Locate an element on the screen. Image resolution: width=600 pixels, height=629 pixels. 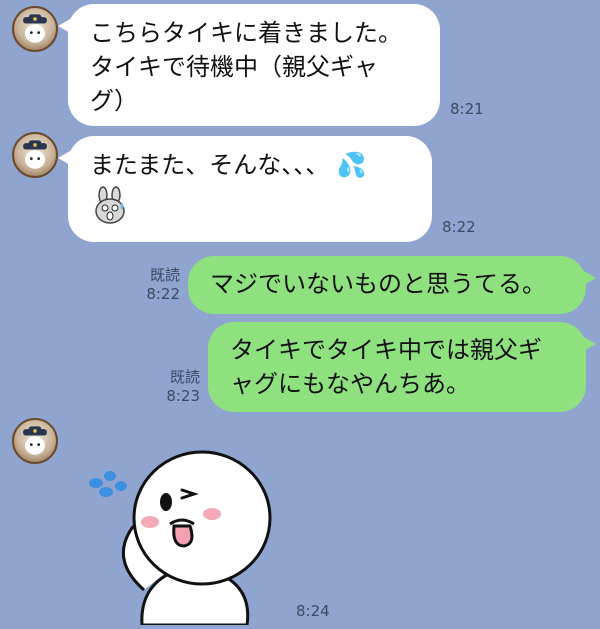
message-bubble-incoming: こちらタイキに着きました。 タイキで待機中（親父ギャ グ） is located at coordinates (249, 65).